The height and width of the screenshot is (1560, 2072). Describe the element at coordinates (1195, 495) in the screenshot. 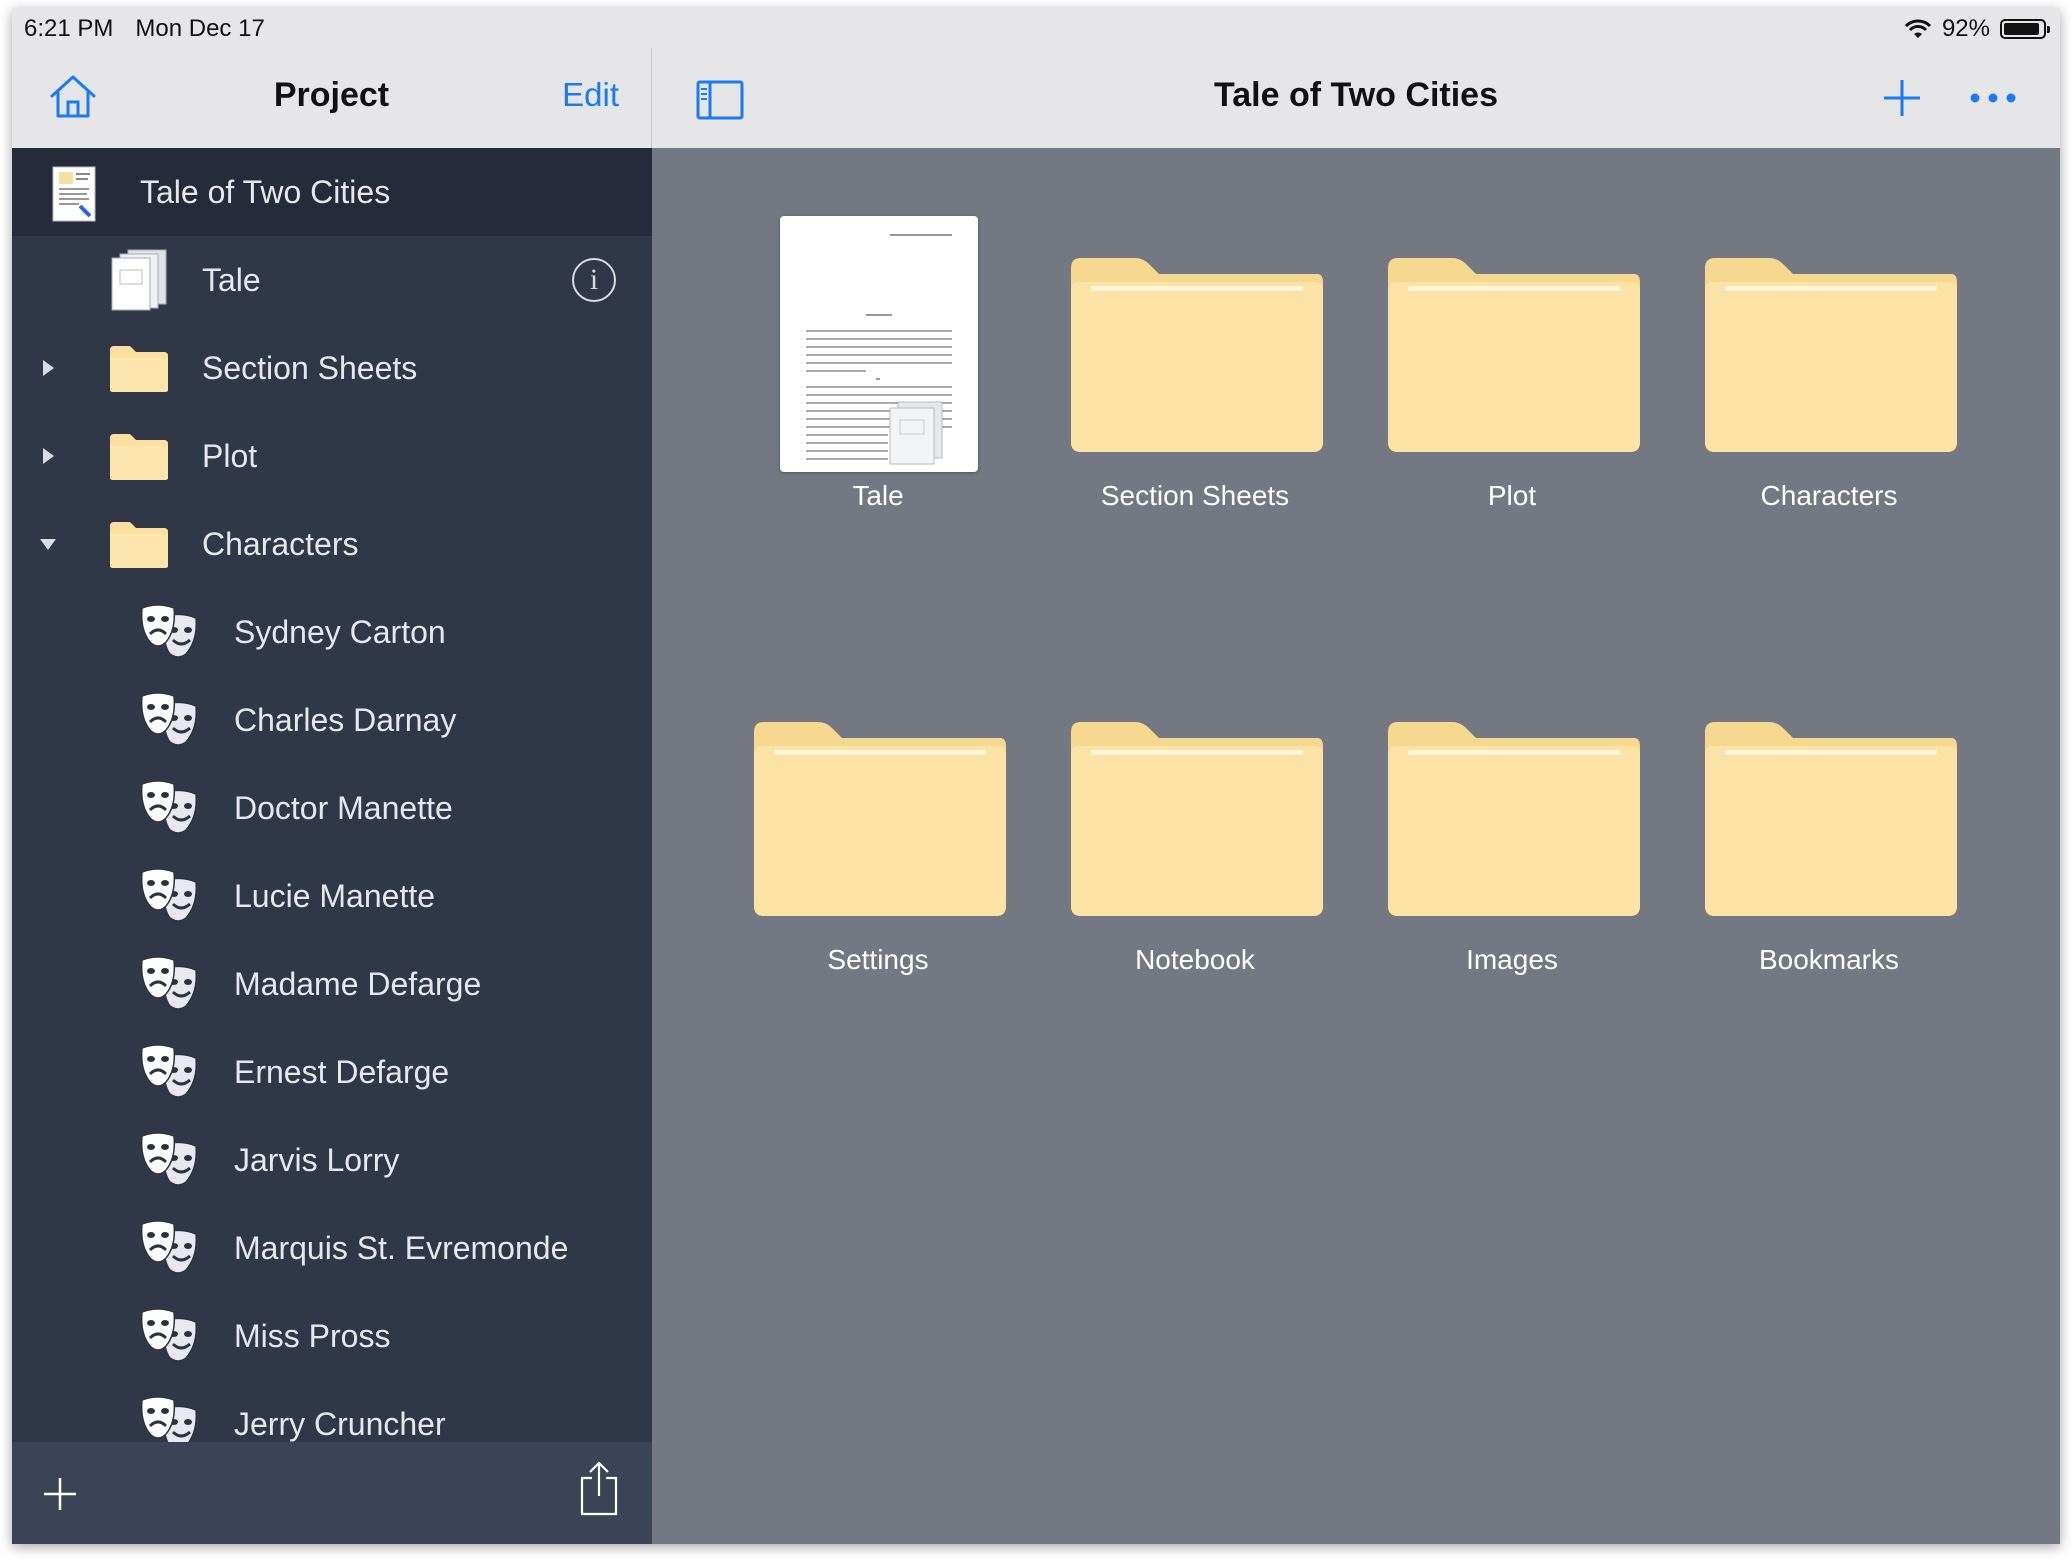

I see `tile-label: Section Sheets` at that location.